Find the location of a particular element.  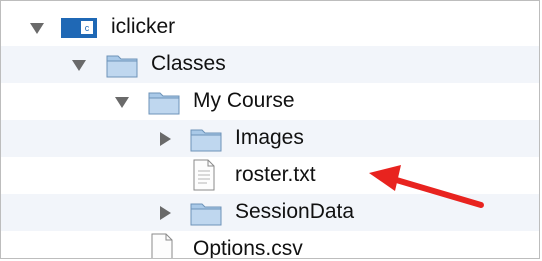

tree-row-options-csv: Options.csv is located at coordinates (270, 245).